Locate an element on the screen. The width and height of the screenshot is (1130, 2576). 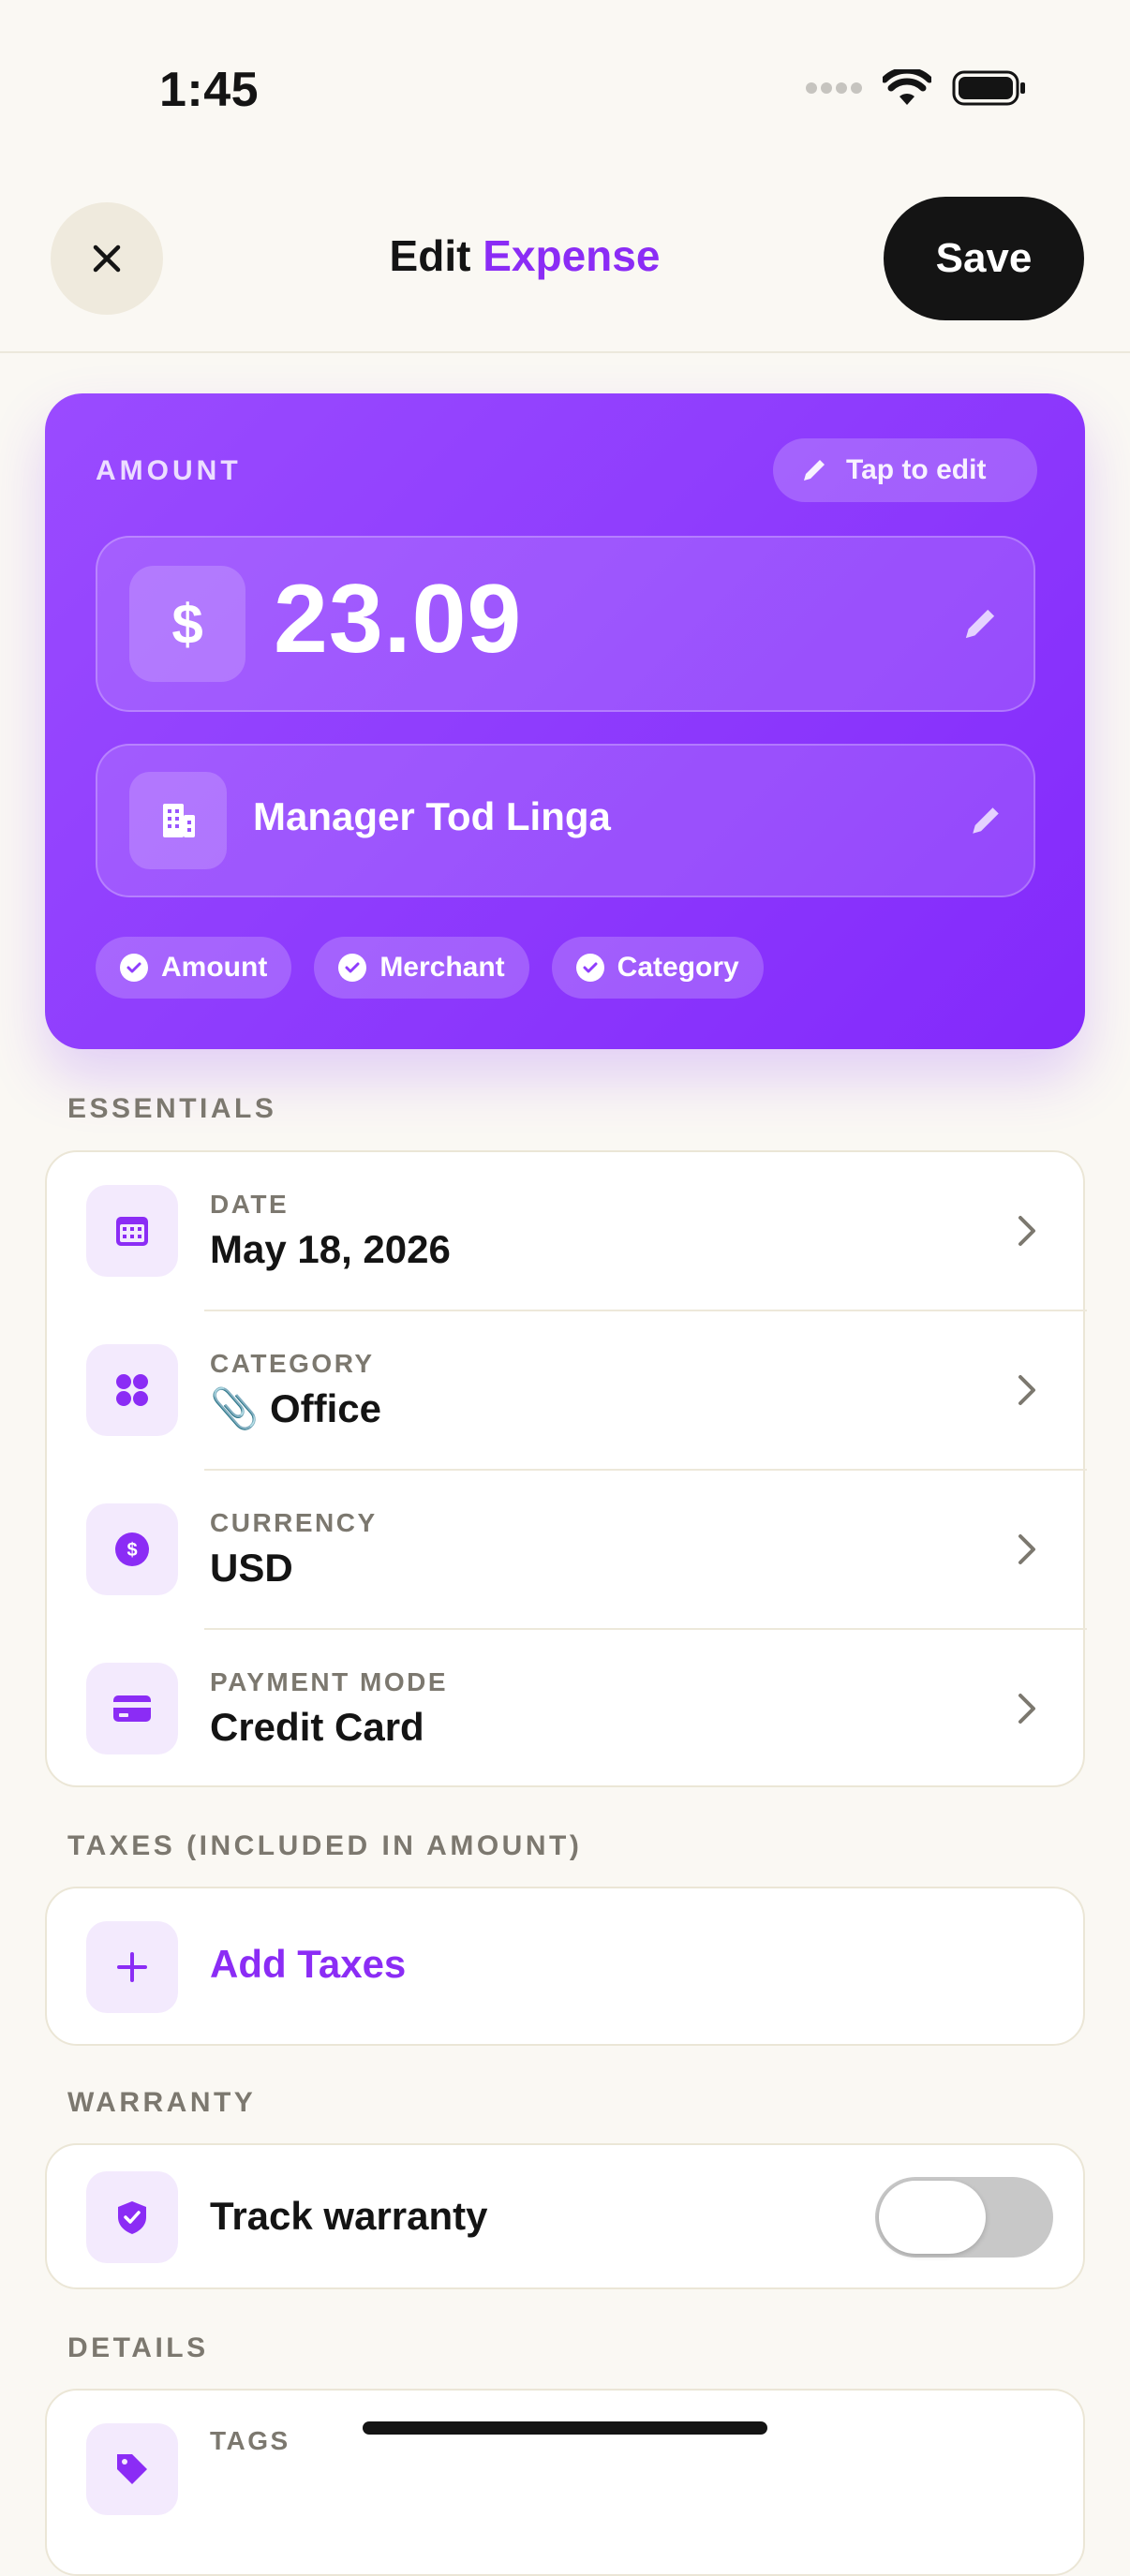
grid-icon is located at coordinates (132, 1390).